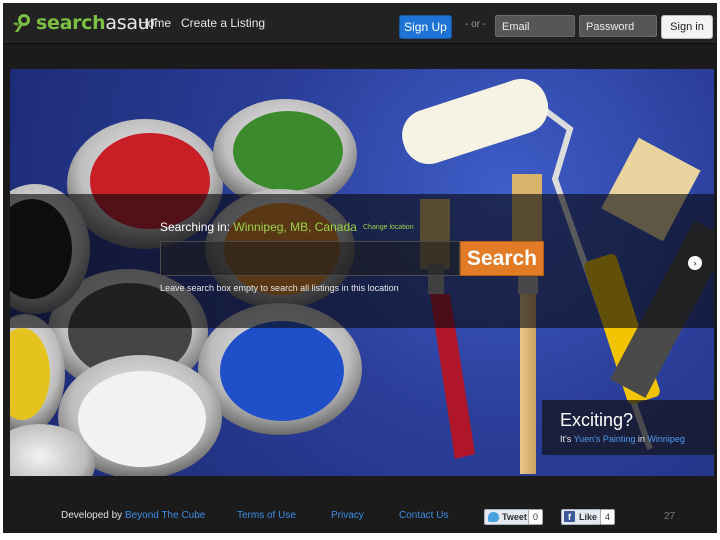 The height and width of the screenshot is (540, 720). I want to click on chevron-right-icon: ›, so click(695, 263).